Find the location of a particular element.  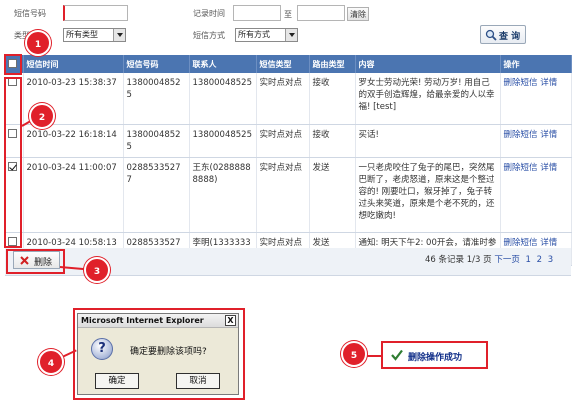

callout-2-badge: 2 is located at coordinates (42, 116).